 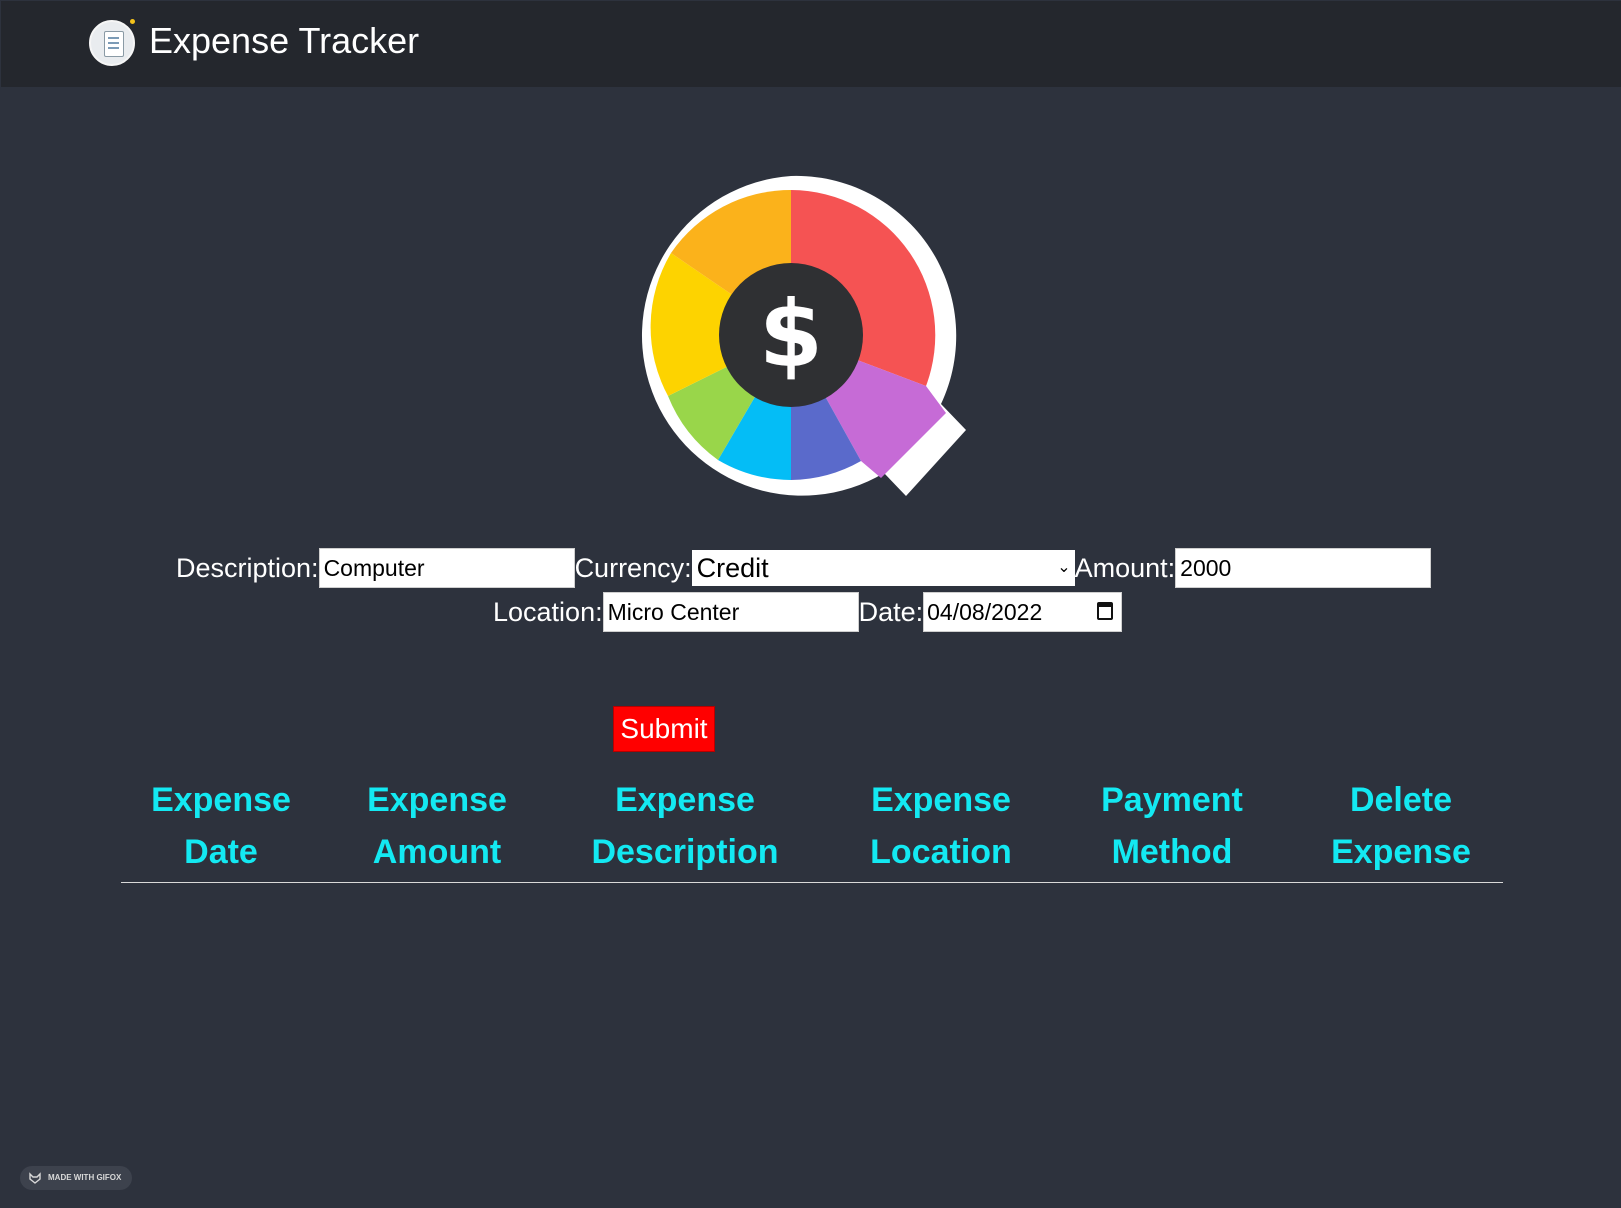 I want to click on currency-select: Credit ⌄, so click(x=883, y=568).